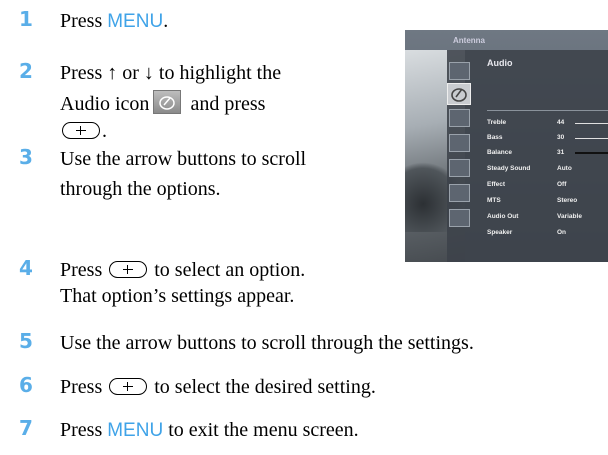 The image size is (608, 455). Describe the element at coordinates (183, 159) in the screenshot. I see `step-text: Use the arrow buttons to scroll` at that location.